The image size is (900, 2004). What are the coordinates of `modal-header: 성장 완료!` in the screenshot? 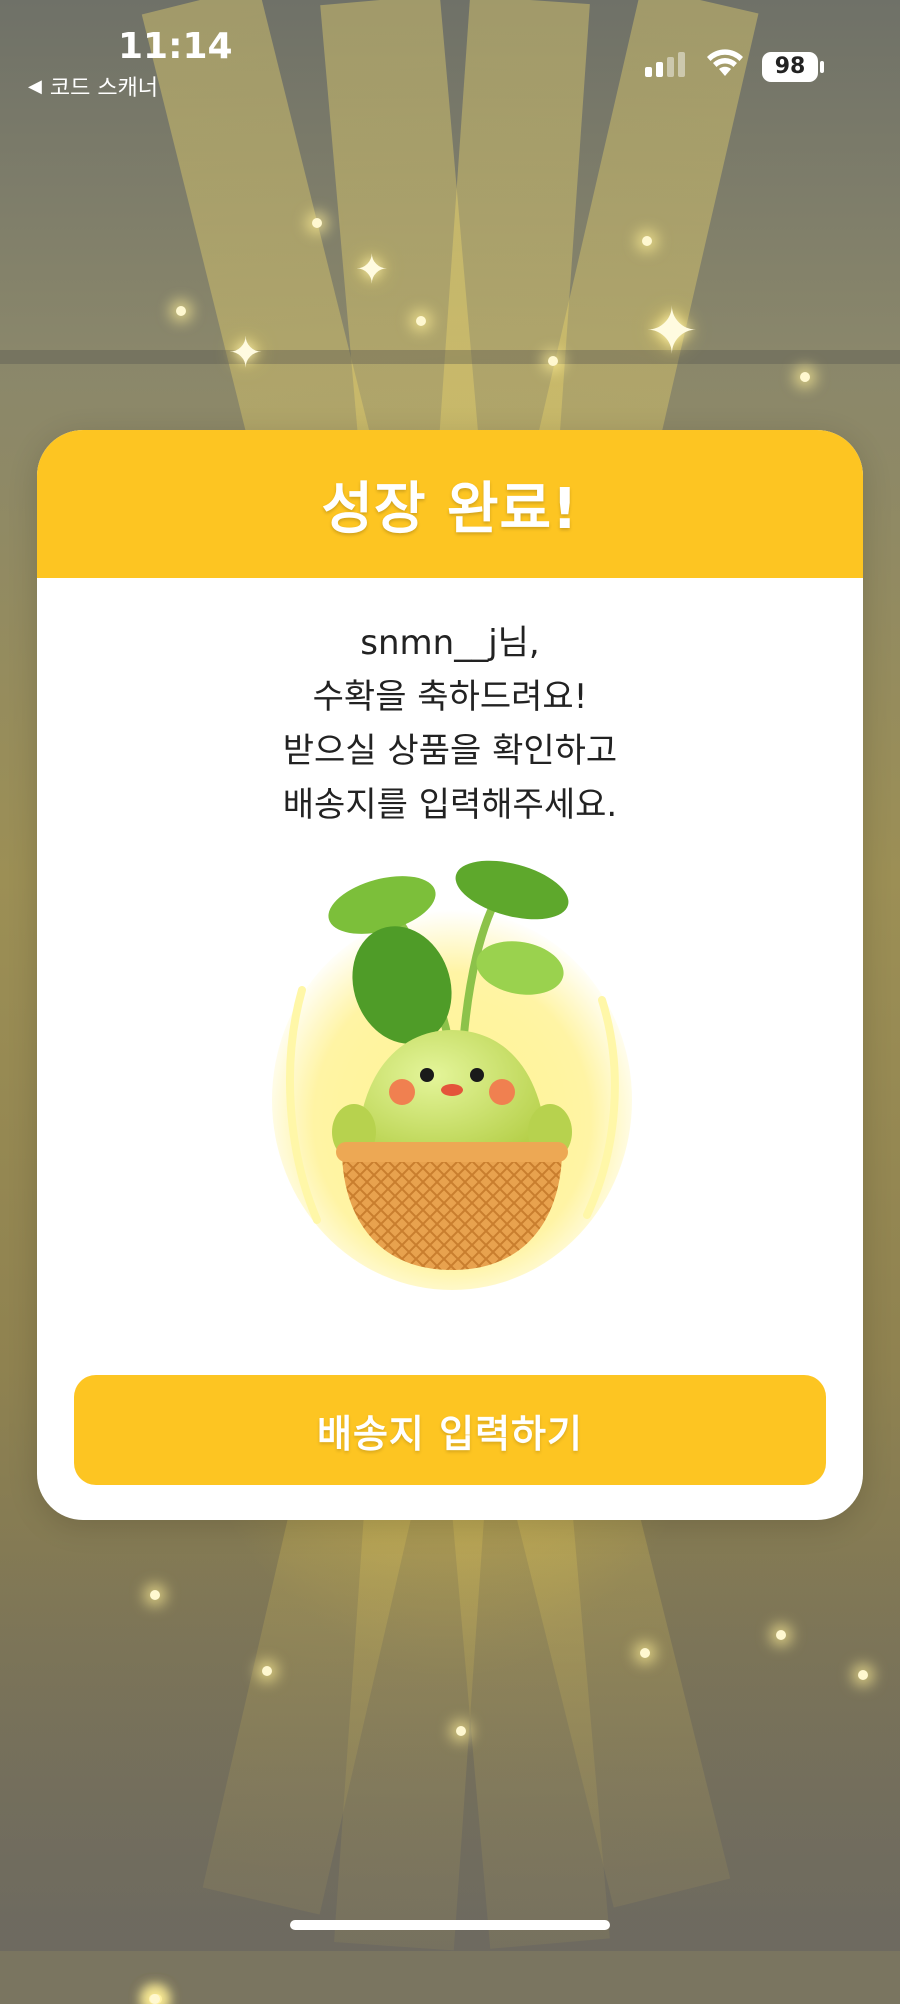 It's located at (450, 504).